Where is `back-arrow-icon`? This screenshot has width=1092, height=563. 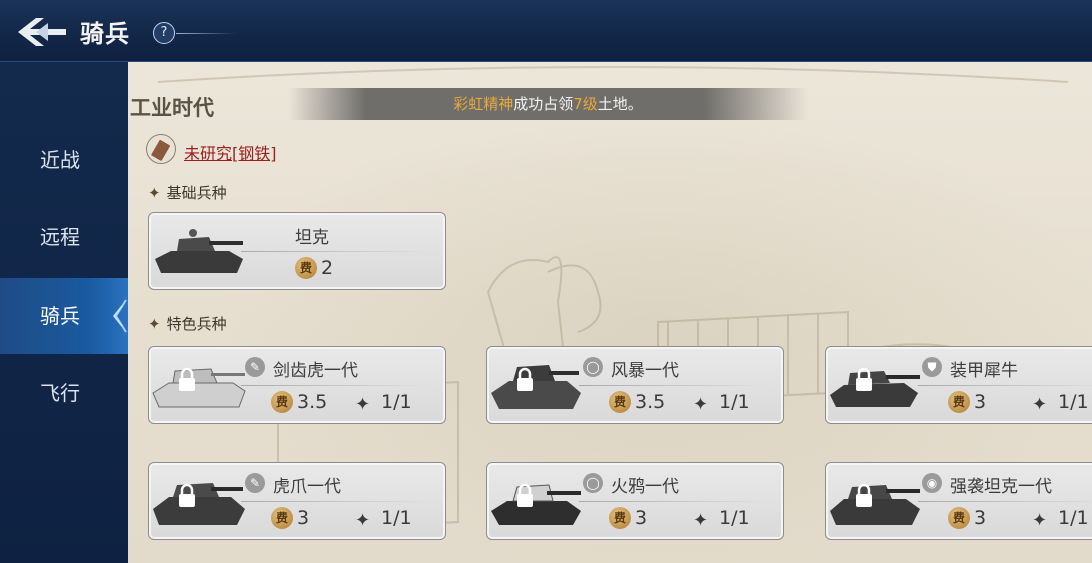
back-arrow-icon is located at coordinates (42, 32).